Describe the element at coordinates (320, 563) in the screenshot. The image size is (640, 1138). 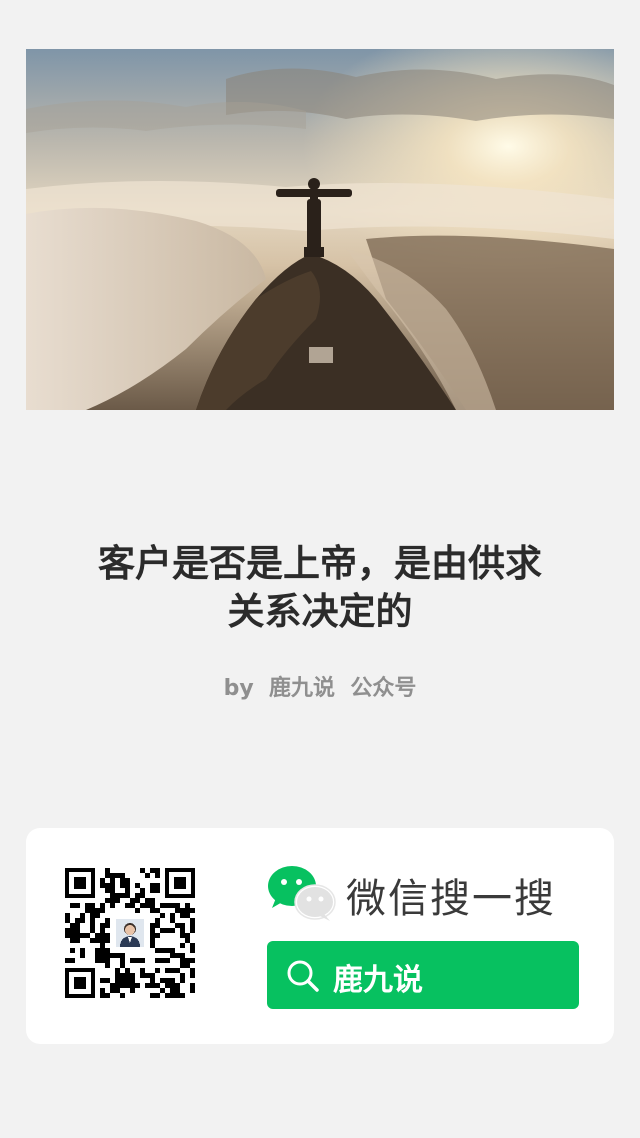
I see `article-title-line1: 客户是否是上帝，是由供求` at that location.